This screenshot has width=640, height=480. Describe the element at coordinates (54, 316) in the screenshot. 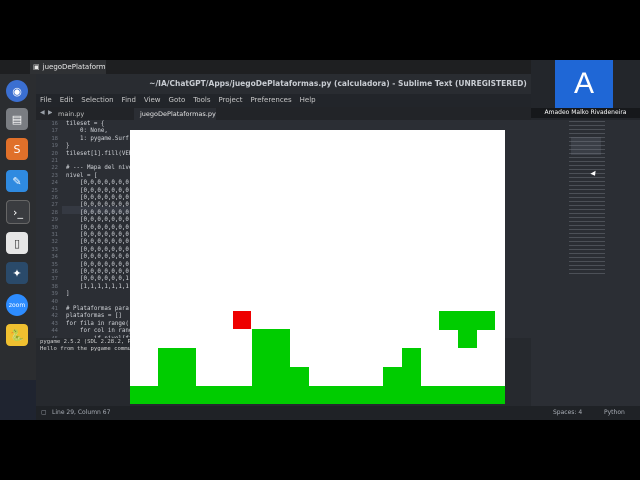

I see `line-number: 42` at that location.